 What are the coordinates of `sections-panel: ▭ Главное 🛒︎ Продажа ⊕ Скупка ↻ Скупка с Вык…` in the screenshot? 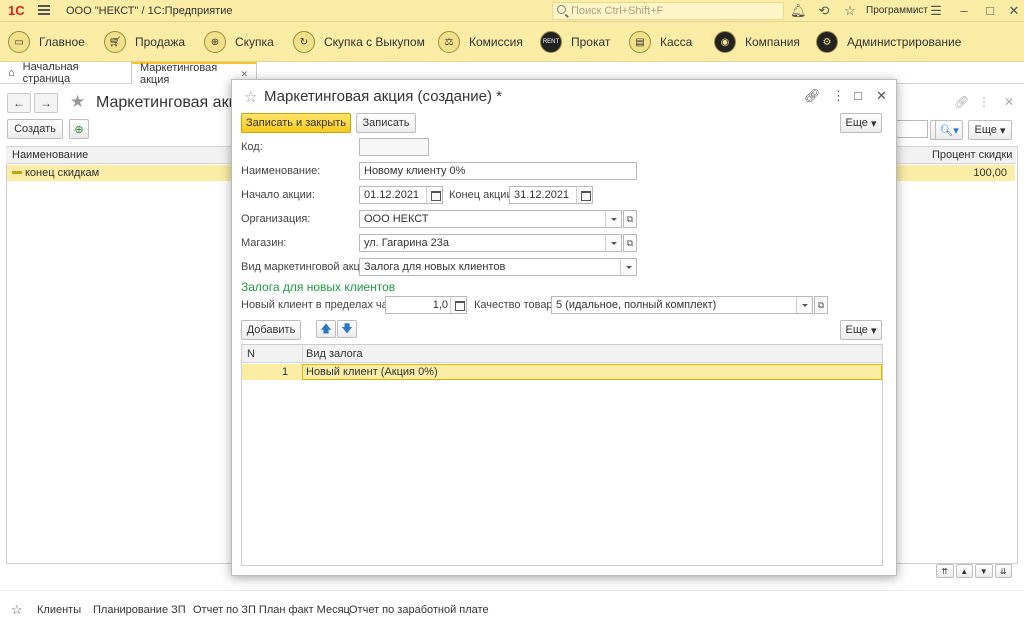 It's located at (512, 42).